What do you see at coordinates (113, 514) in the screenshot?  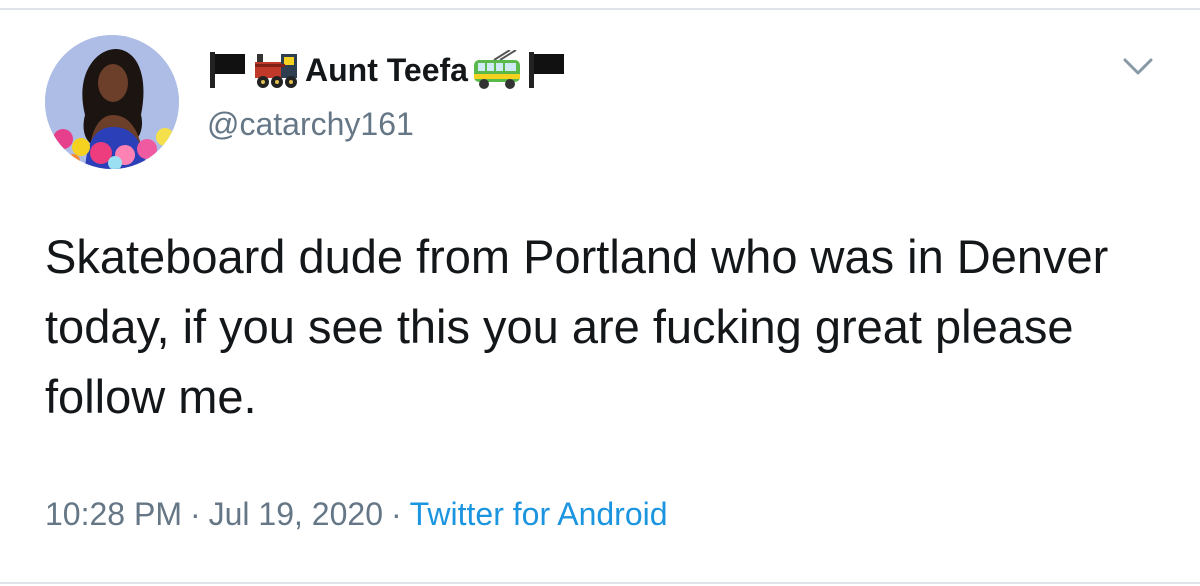 I see `tweet-time: 10:28 PM` at bounding box center [113, 514].